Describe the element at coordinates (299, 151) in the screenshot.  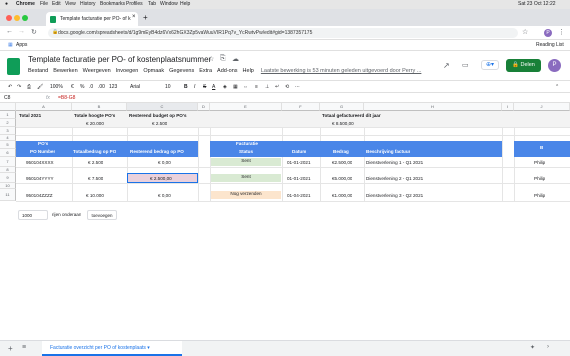
I see `date-header: Datum` at that location.